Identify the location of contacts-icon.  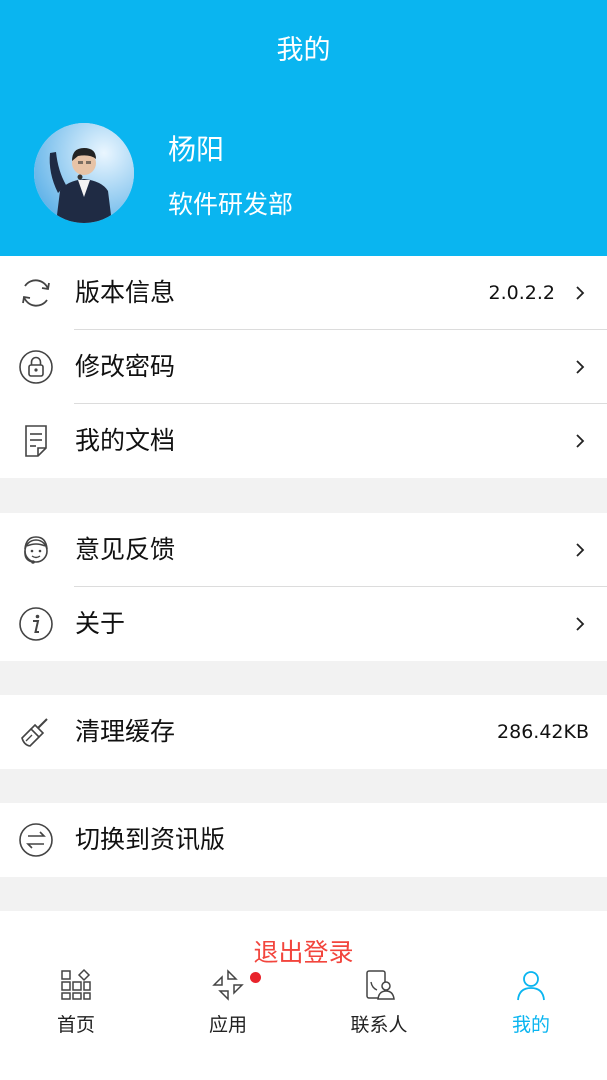
(380, 985).